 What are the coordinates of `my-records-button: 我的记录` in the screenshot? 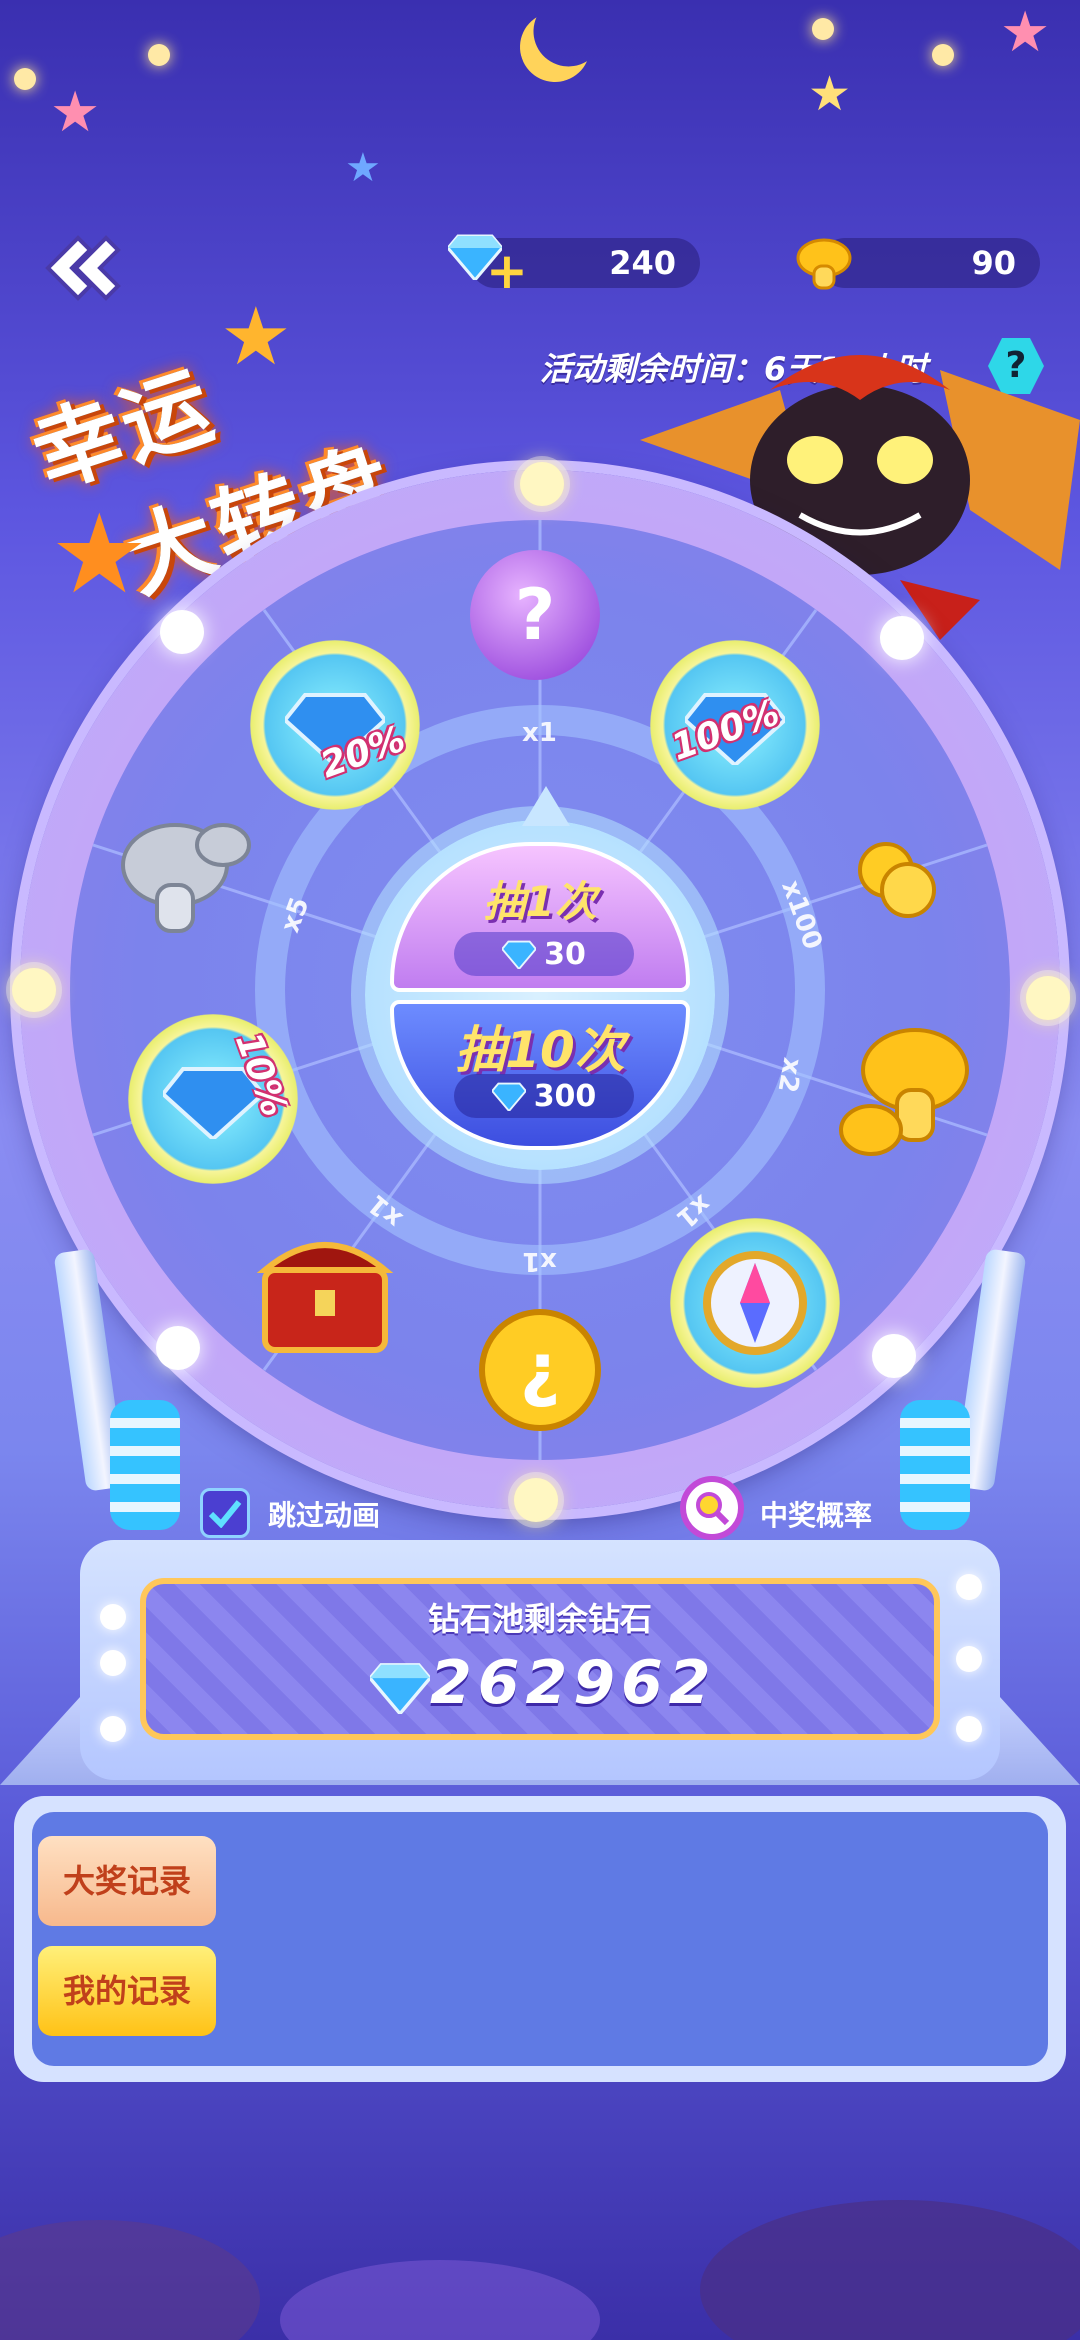 It's located at (127, 1991).